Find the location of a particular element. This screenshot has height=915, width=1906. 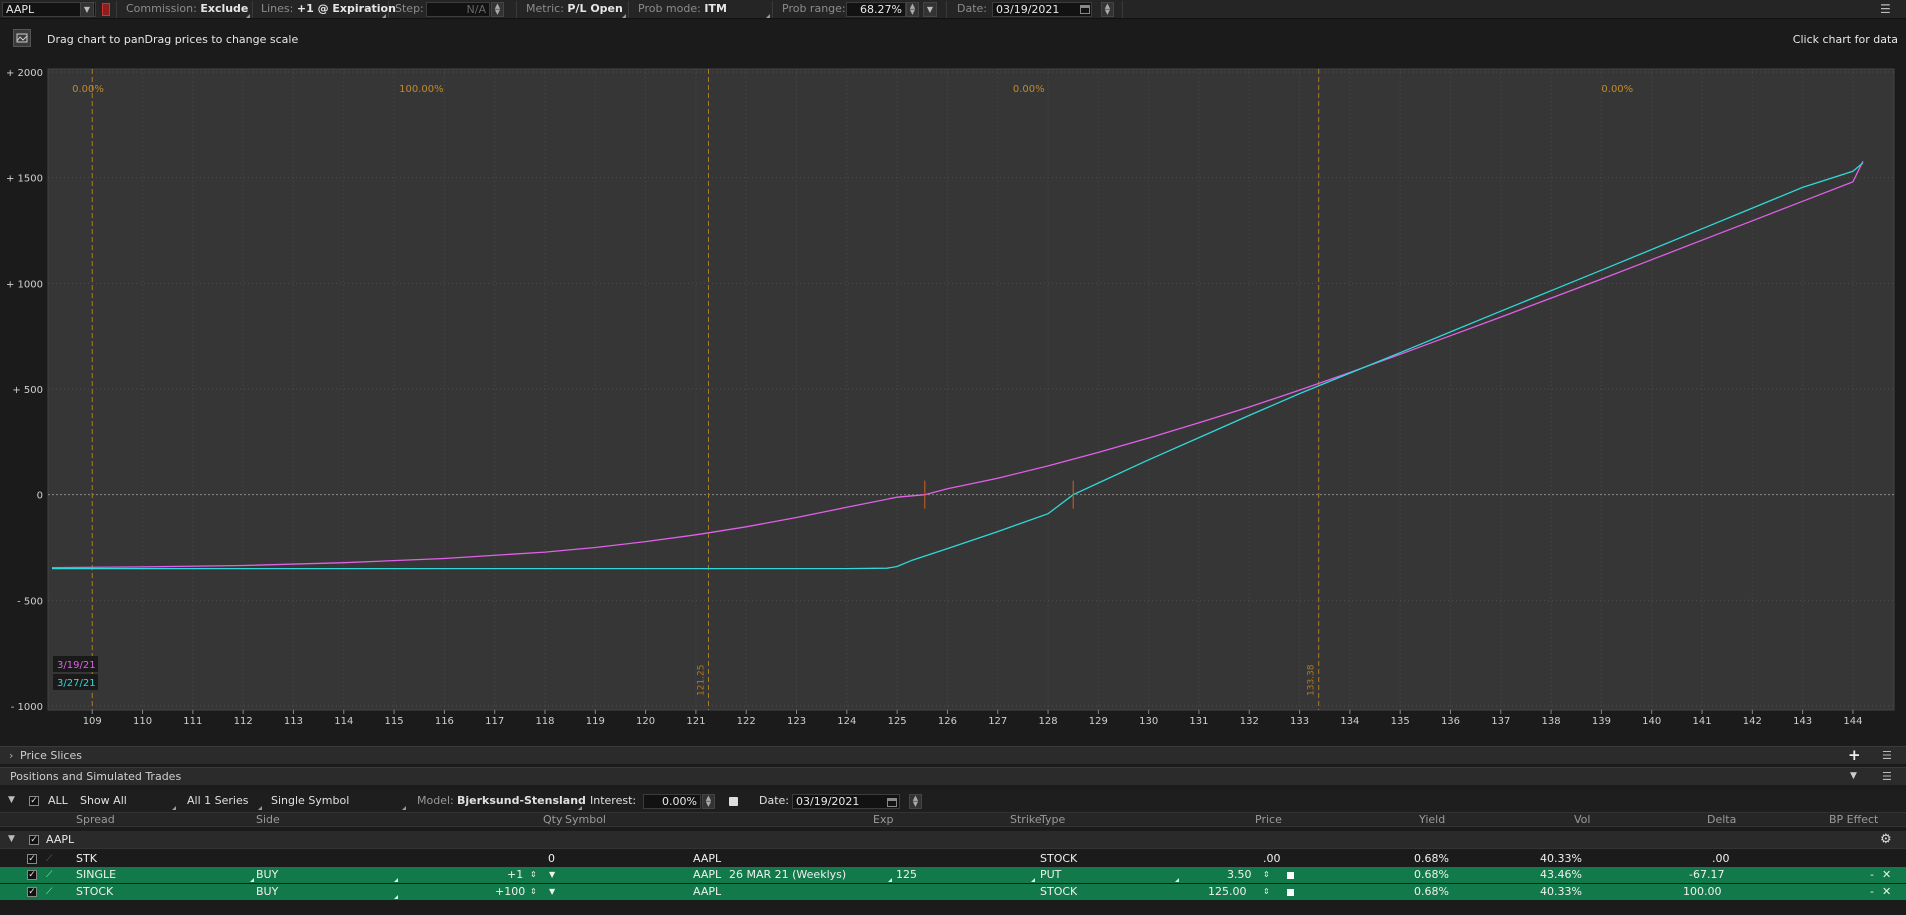

col-symbol: Symbol is located at coordinates (585, 819).